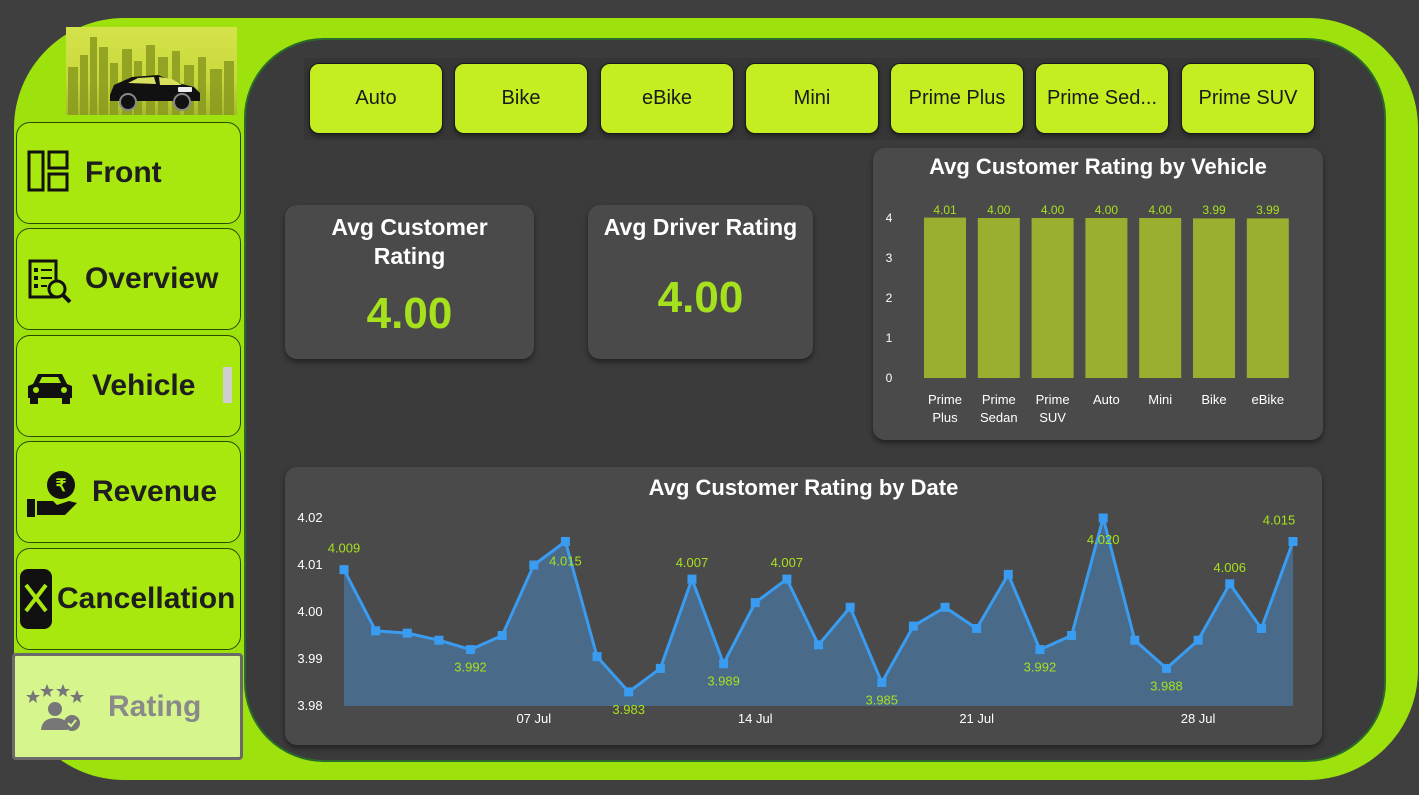  What do you see at coordinates (976, 718) in the screenshot?
I see `x-tick-label: 21 Jul` at bounding box center [976, 718].